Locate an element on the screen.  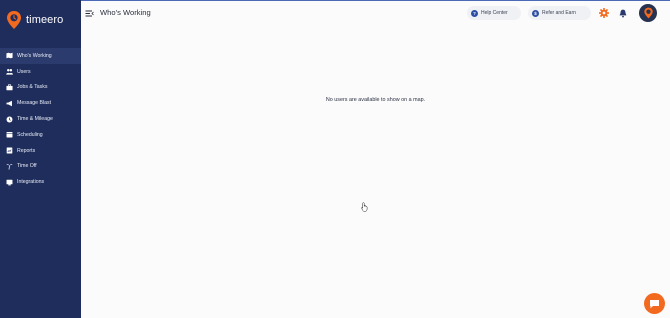
chat-launcher-button is located at coordinates (654, 303).